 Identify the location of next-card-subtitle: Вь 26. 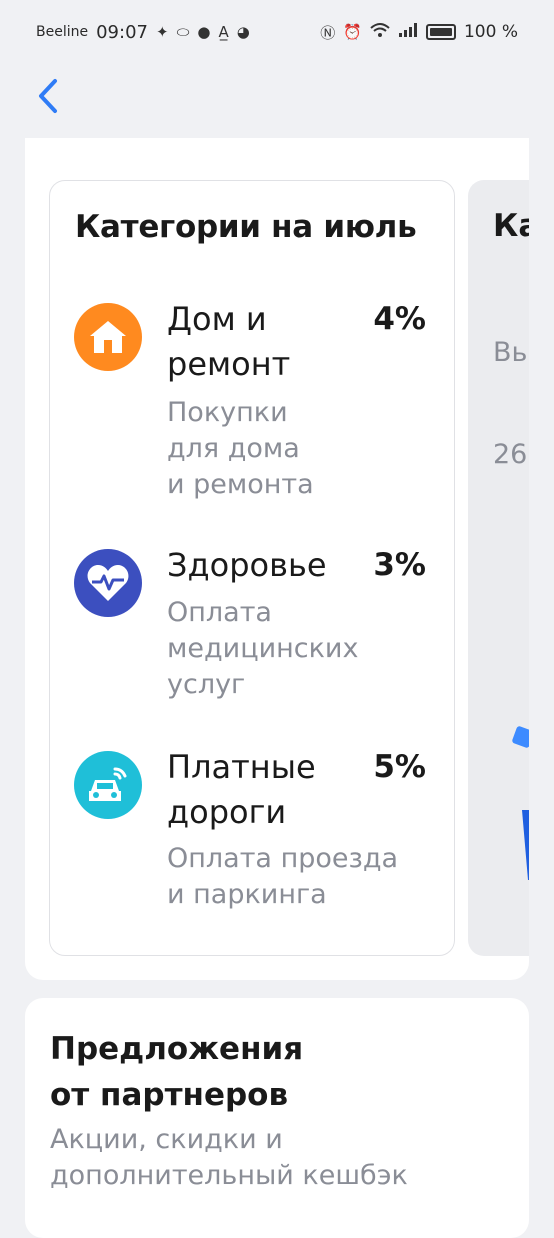
(510, 403).